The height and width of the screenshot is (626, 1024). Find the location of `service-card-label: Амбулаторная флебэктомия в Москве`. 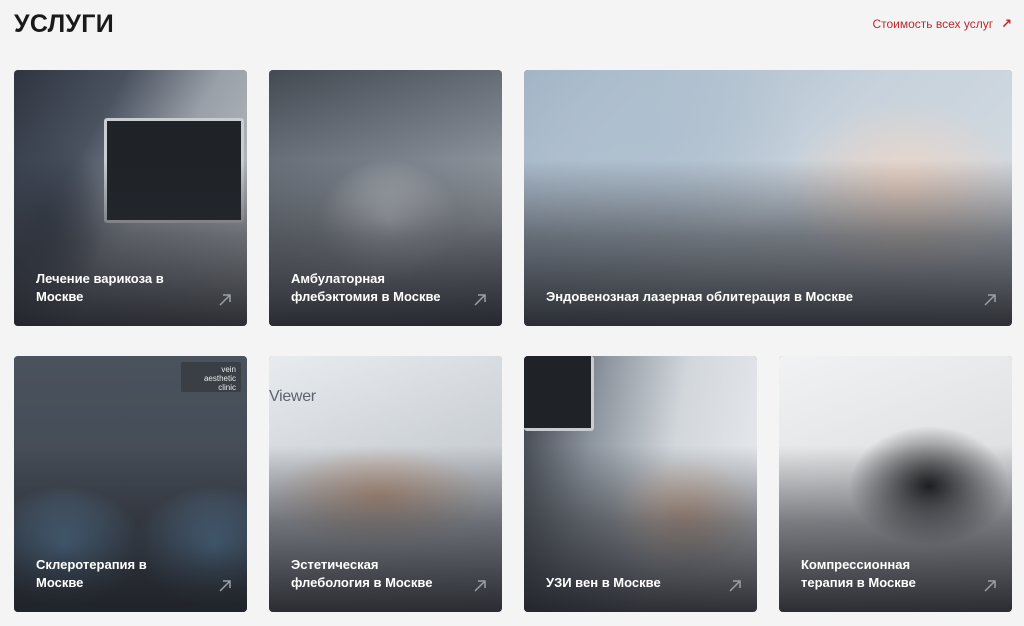

service-card-label: Амбулаторная флебэктомия в Москве is located at coordinates (366, 287).